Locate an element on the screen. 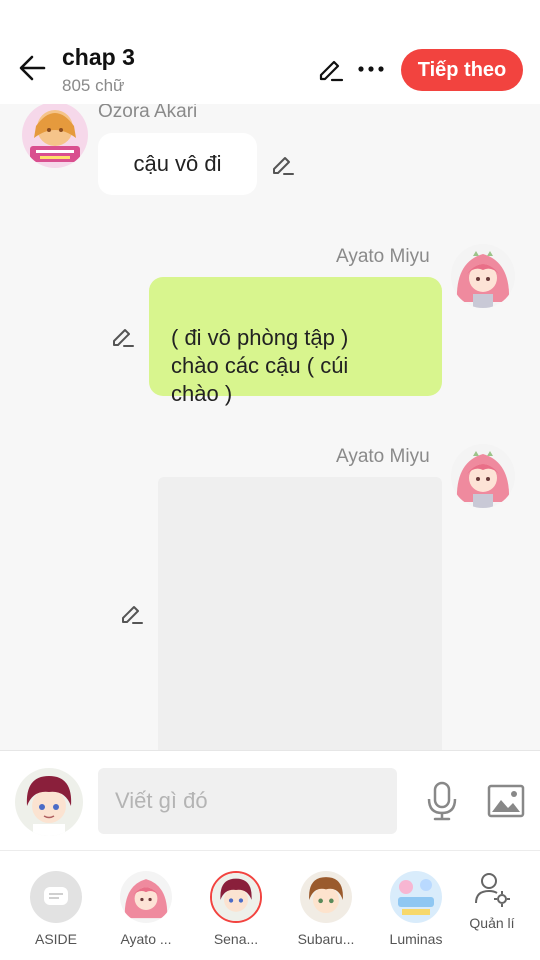  arrow-left-icon is located at coordinates (32, 68).